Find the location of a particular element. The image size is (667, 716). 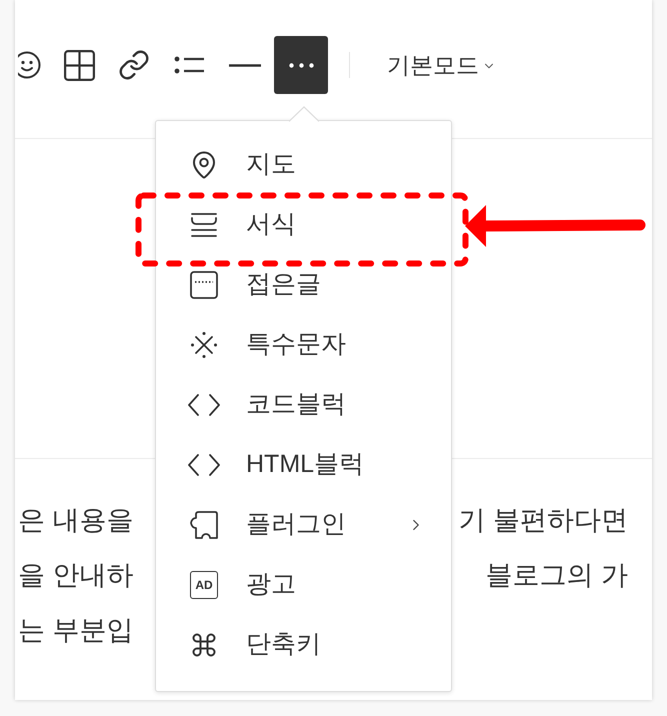

paragraph-text: 기 불편하다면 is located at coordinates (543, 521).